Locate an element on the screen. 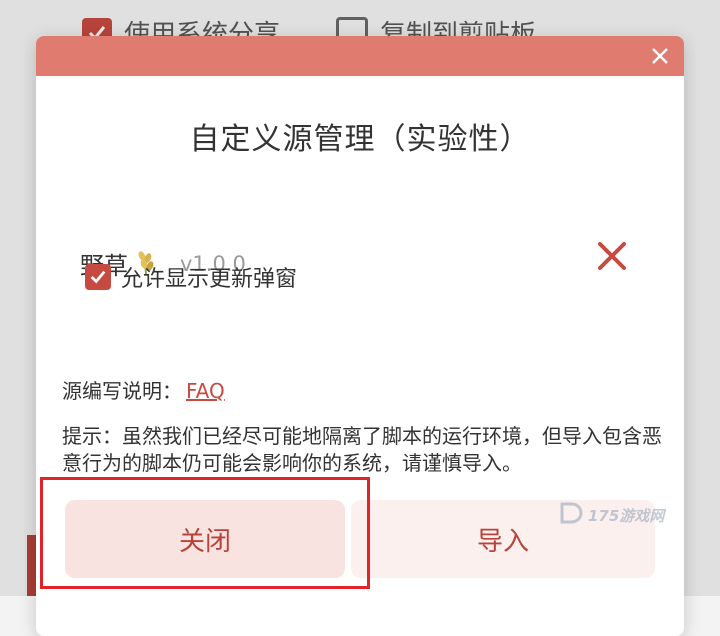 Image resolution: width=720 pixels, height=636 pixels. close-icon is located at coordinates (660, 56).